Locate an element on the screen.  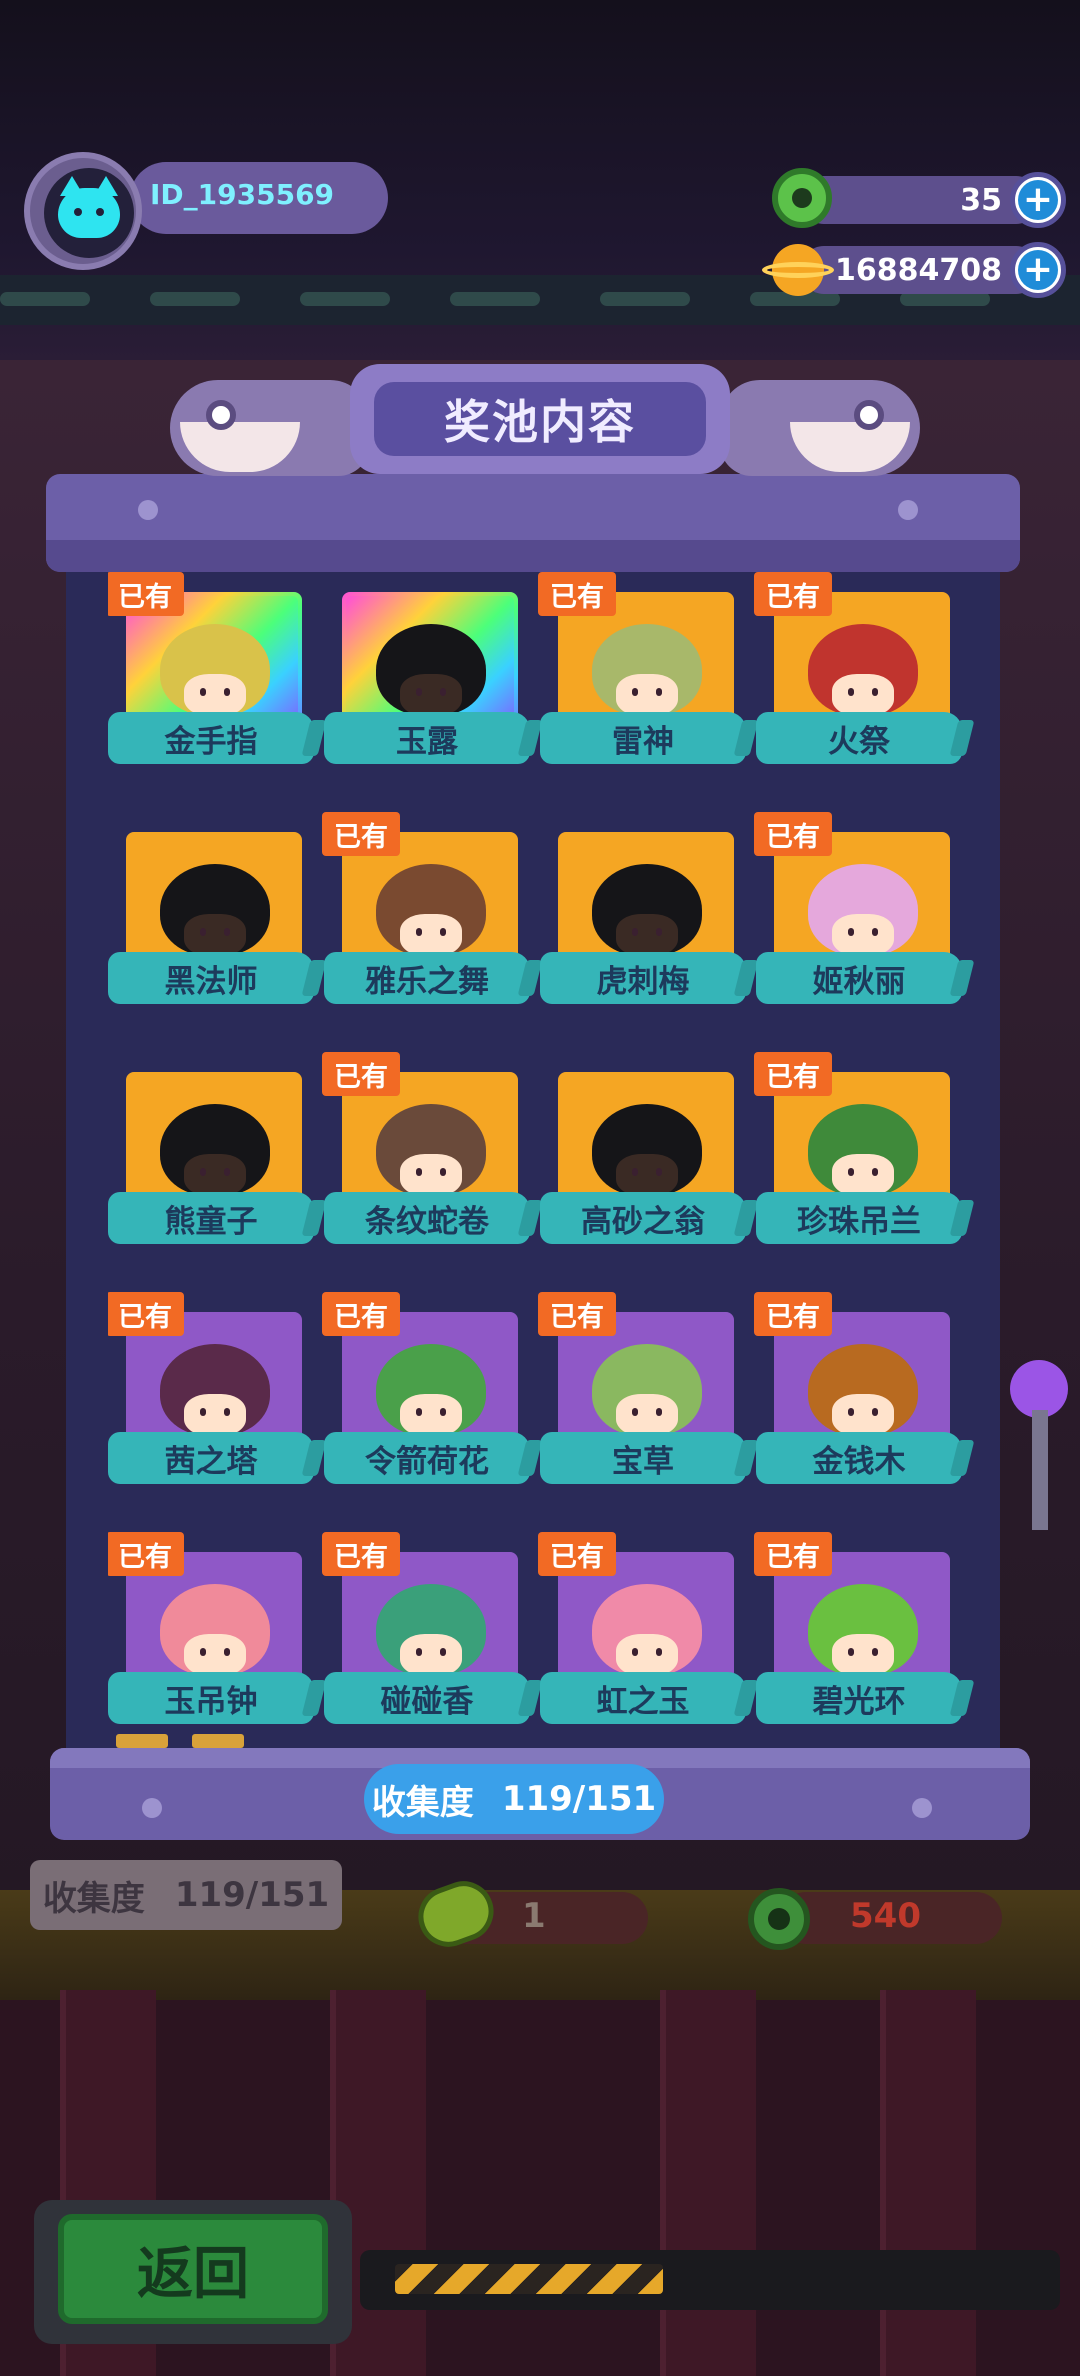
prize-name: 令箭荷花 is located at coordinates (427, 1458).